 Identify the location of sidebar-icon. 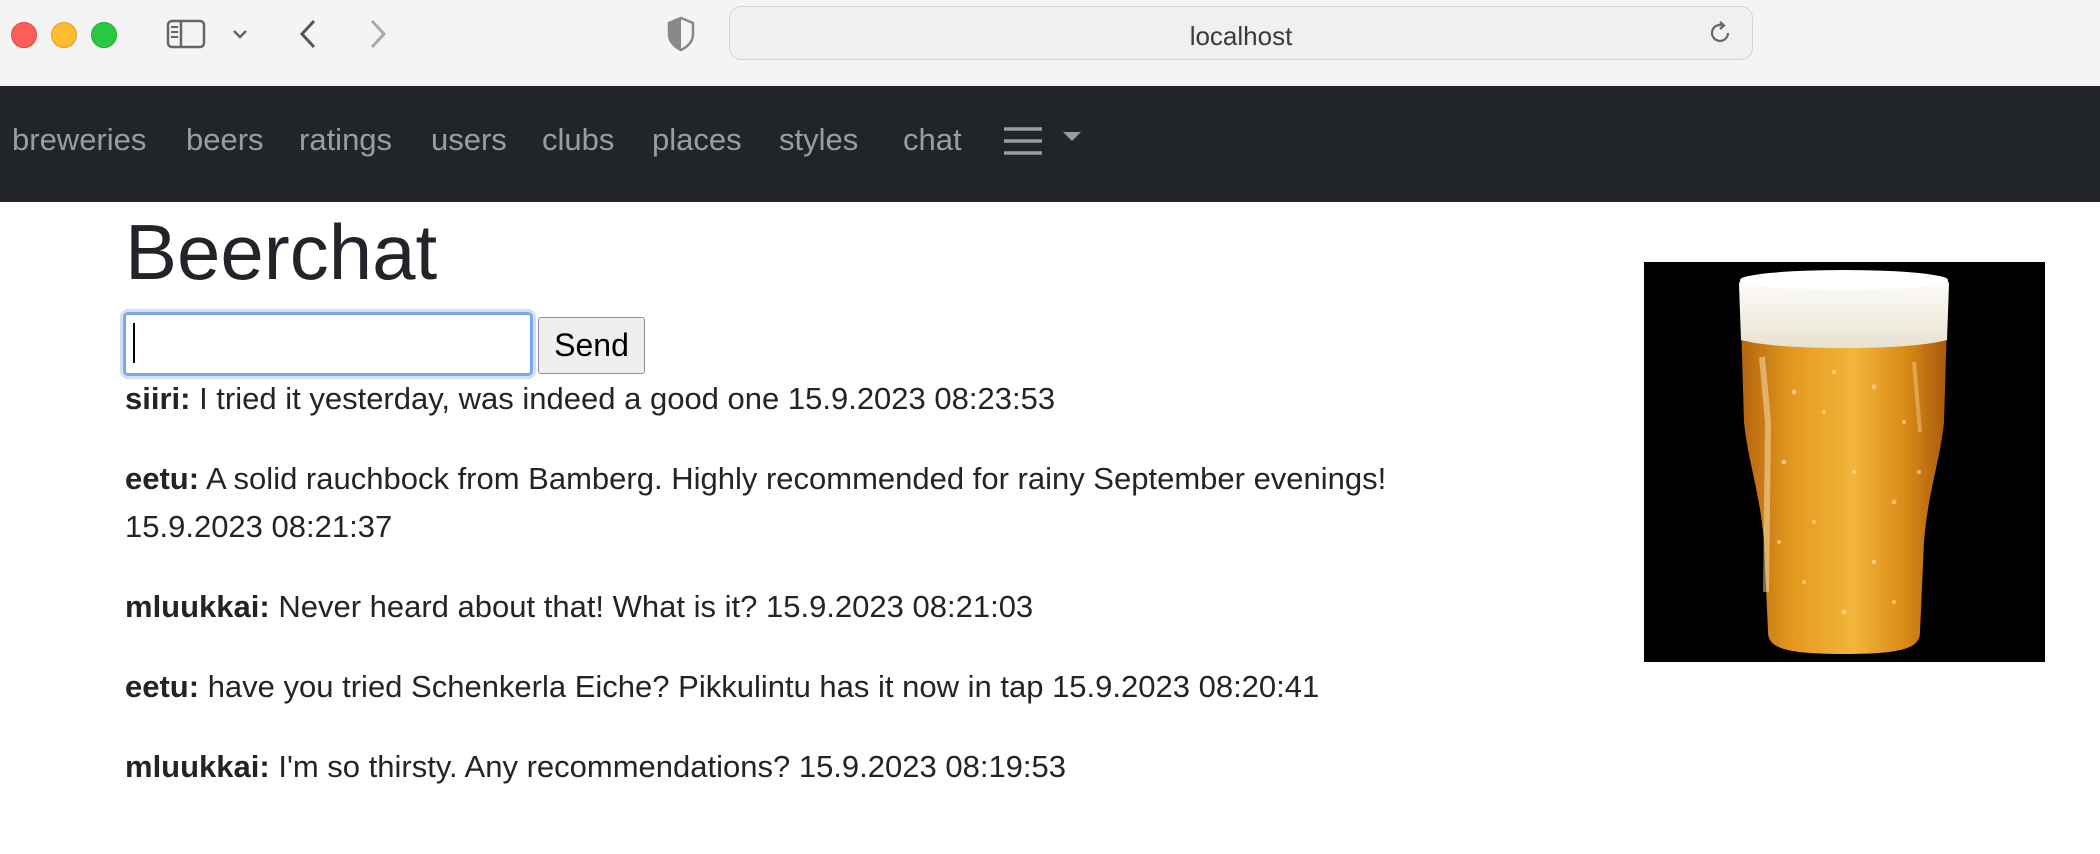
(186, 34).